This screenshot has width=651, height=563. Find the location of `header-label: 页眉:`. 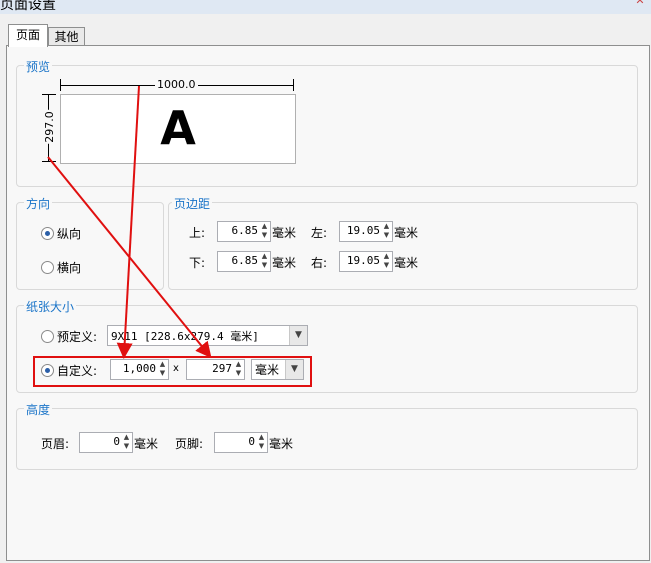

header-label: 页眉: is located at coordinates (55, 444).